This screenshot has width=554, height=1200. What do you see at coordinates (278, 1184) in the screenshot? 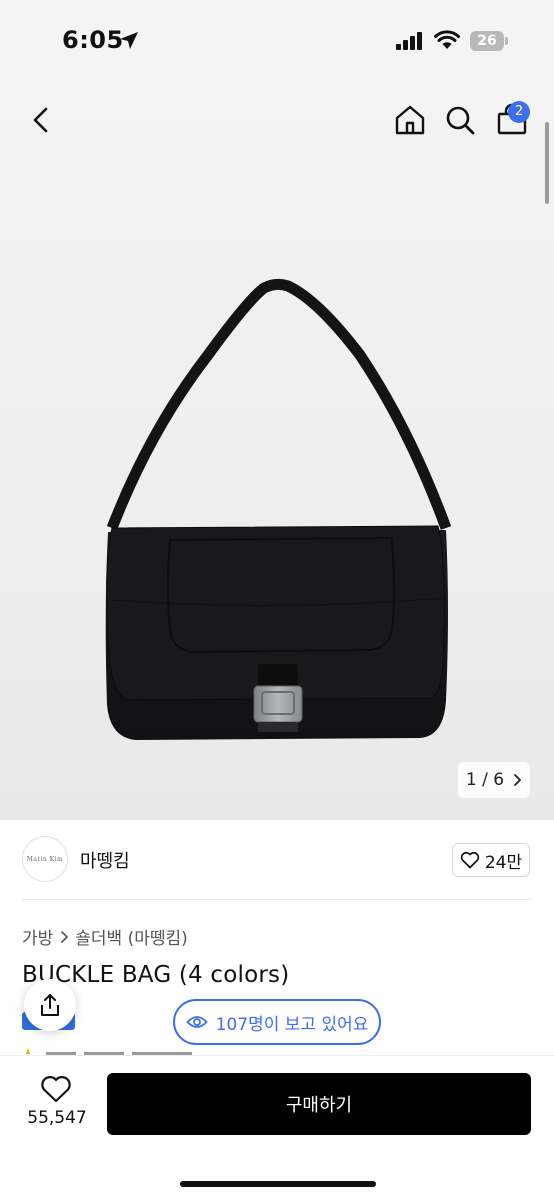
I see `home-indicator` at bounding box center [278, 1184].